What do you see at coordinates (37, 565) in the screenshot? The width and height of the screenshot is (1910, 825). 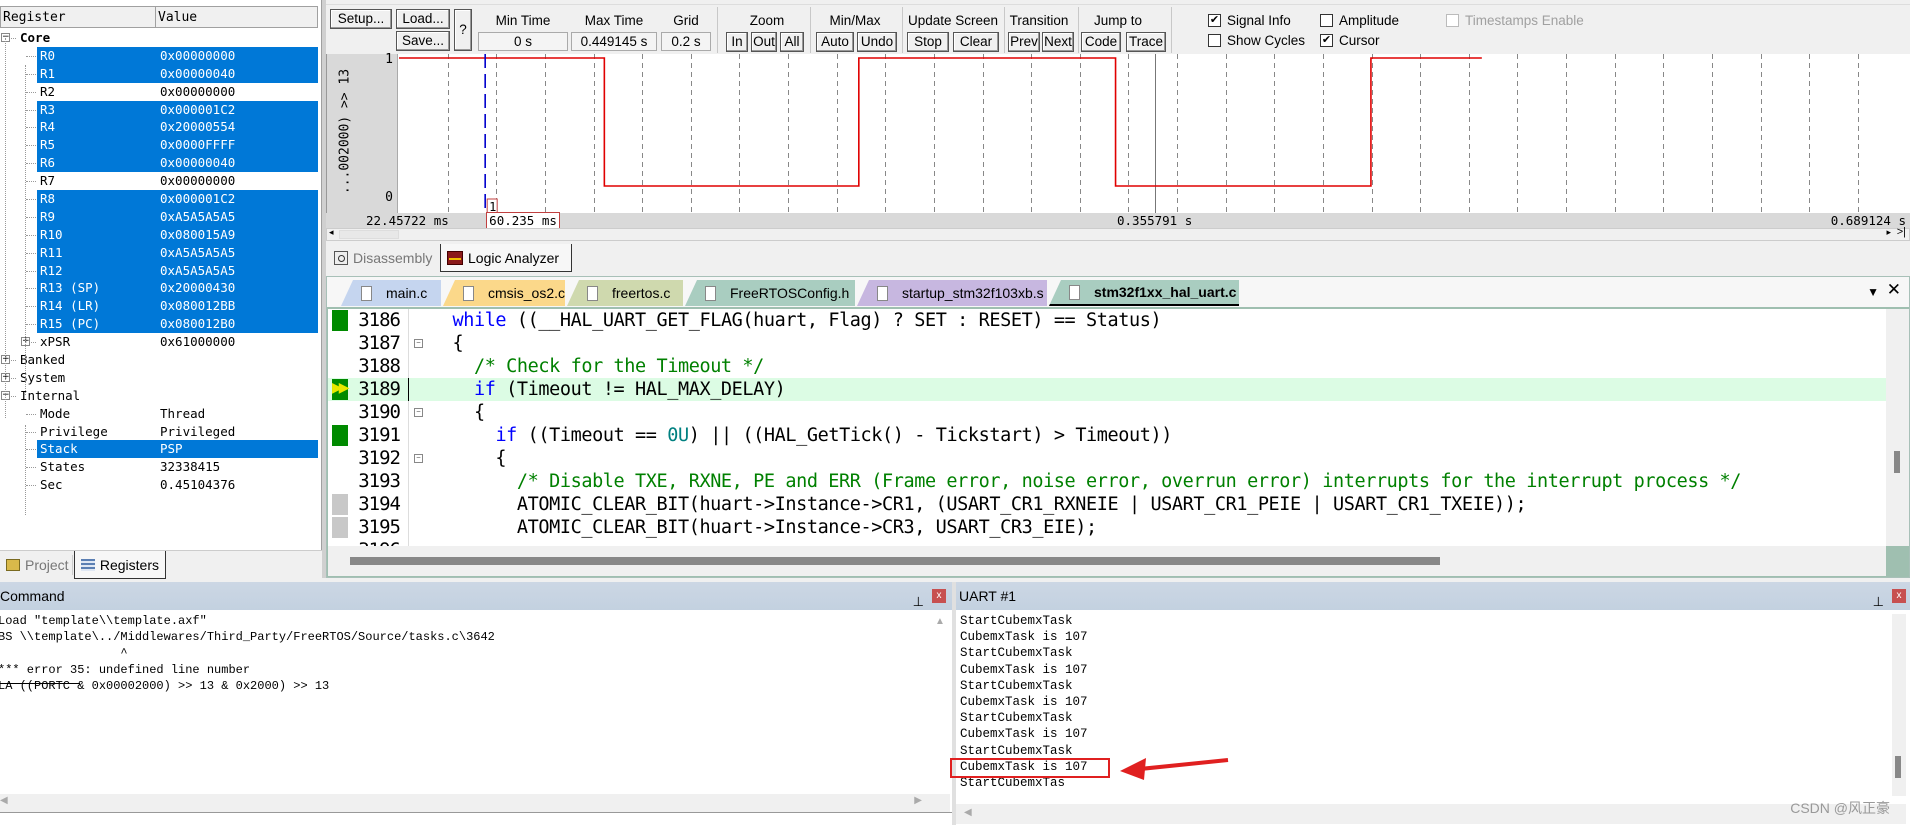 I see `tab-project: Project` at bounding box center [37, 565].